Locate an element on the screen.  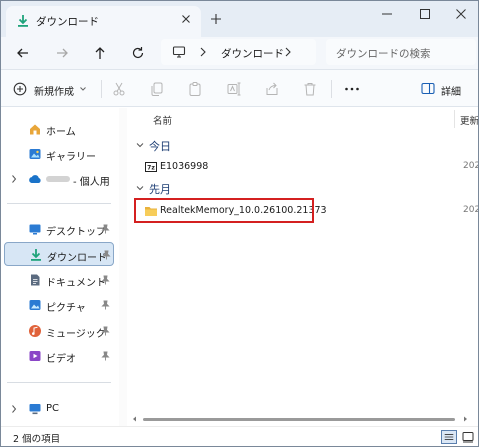
sidebar-item-label: PC is located at coordinates (53, 408).